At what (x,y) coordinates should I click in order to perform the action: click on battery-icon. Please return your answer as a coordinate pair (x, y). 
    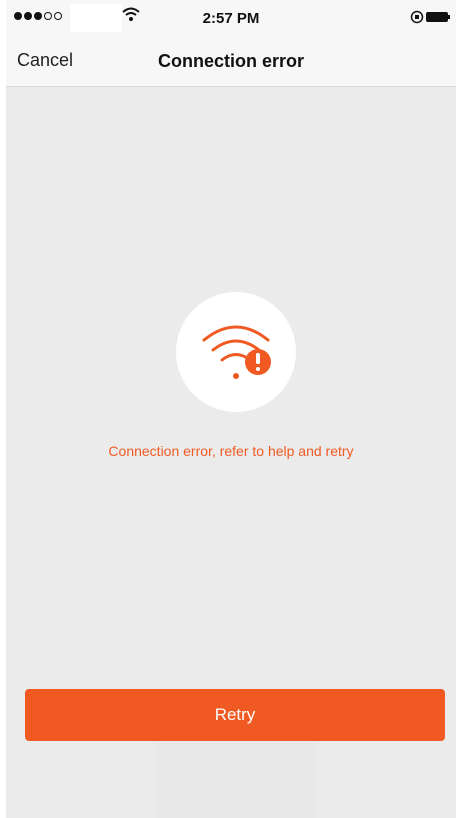
    Looking at the image, I should click on (437, 17).